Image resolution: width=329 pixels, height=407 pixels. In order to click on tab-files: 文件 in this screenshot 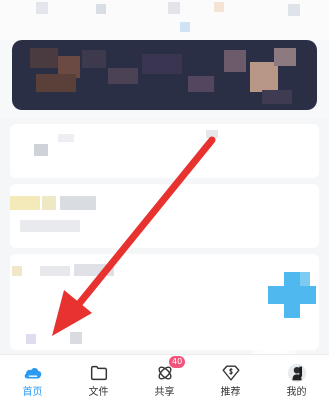, I will do `click(98, 381)`.